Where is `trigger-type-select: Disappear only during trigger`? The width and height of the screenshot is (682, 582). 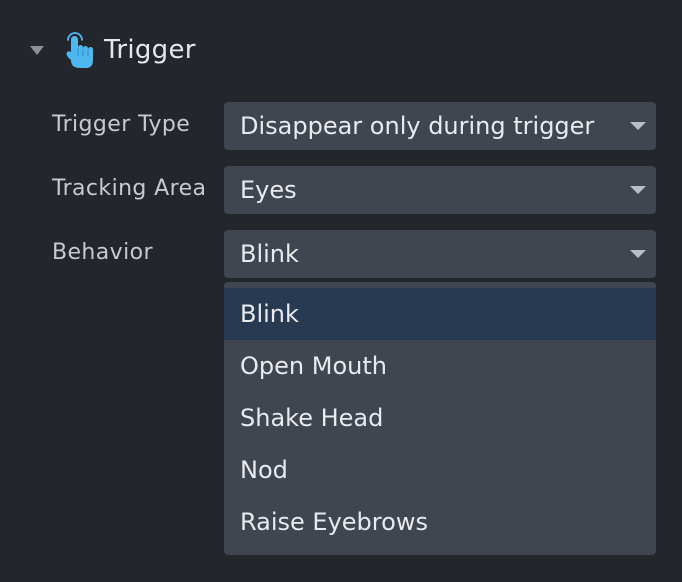
trigger-type-select: Disappear only during trigger is located at coordinates (440, 126).